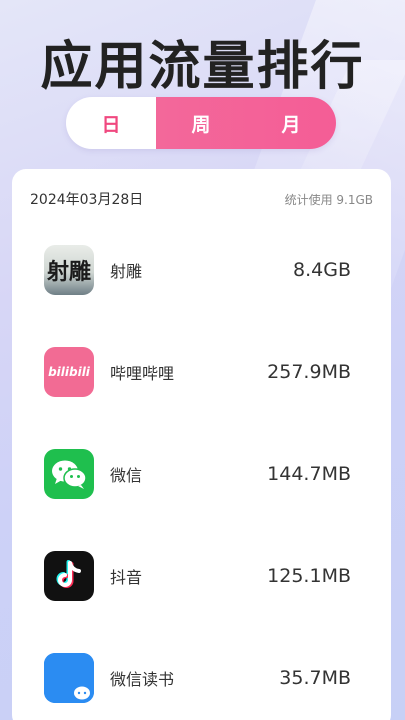 This screenshot has height=720, width=405. I want to click on tab-group: 周 月, so click(246, 123).